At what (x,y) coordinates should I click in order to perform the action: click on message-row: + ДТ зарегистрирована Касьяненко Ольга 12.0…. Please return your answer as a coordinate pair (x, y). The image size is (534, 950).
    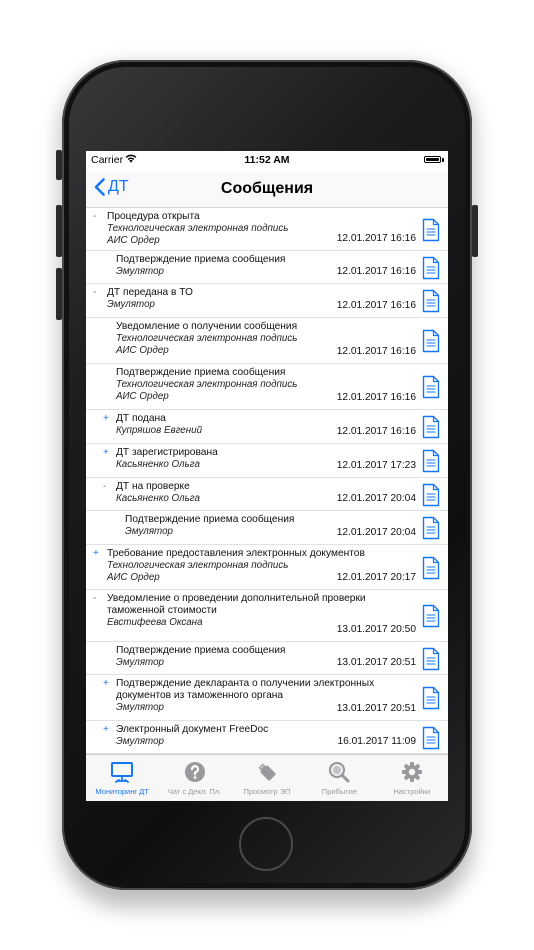
    Looking at the image, I should click on (267, 461).